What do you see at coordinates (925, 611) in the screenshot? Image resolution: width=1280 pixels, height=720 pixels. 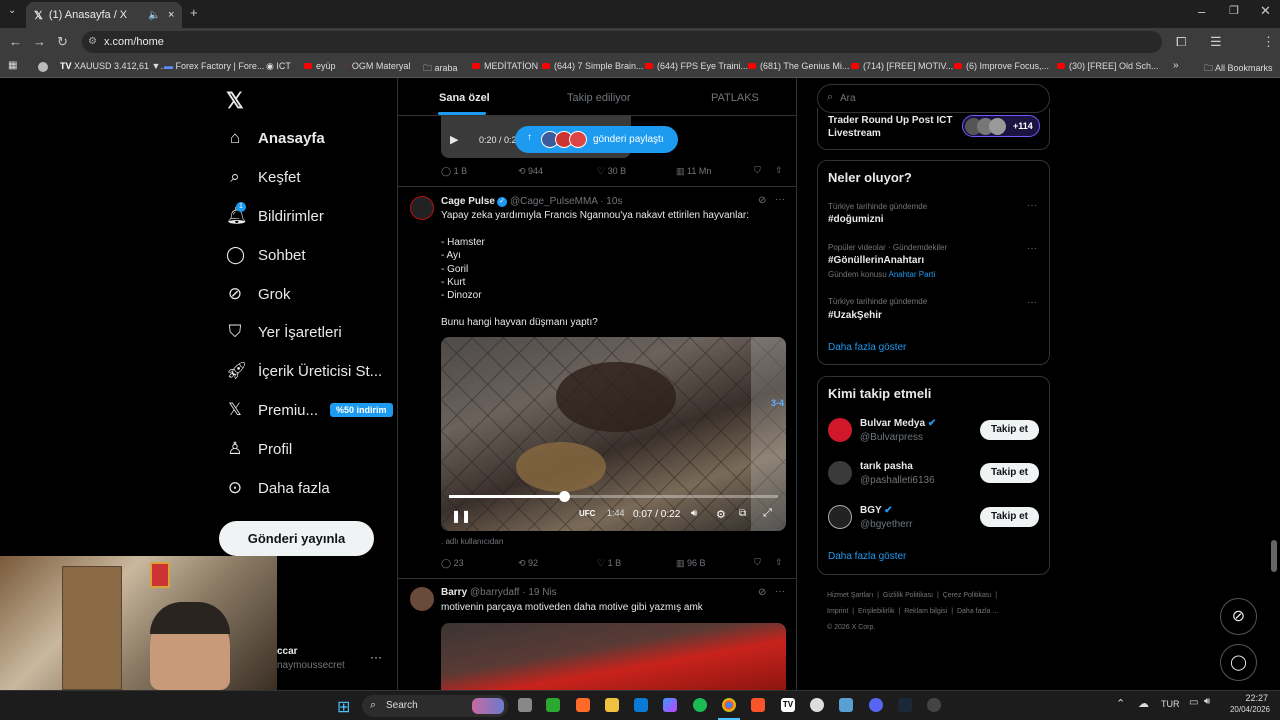 I see `footer-link: Reklam bilgisi` at bounding box center [925, 611].